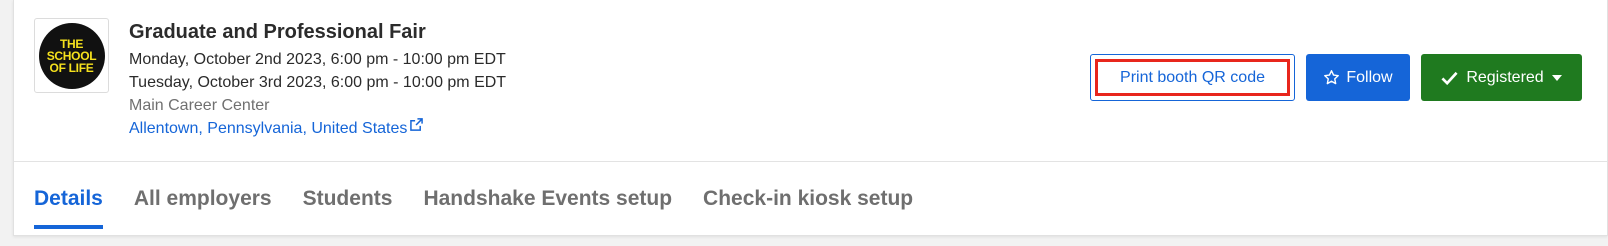 Image resolution: width=1608 pixels, height=246 pixels. I want to click on tab-details: Details, so click(68, 198).